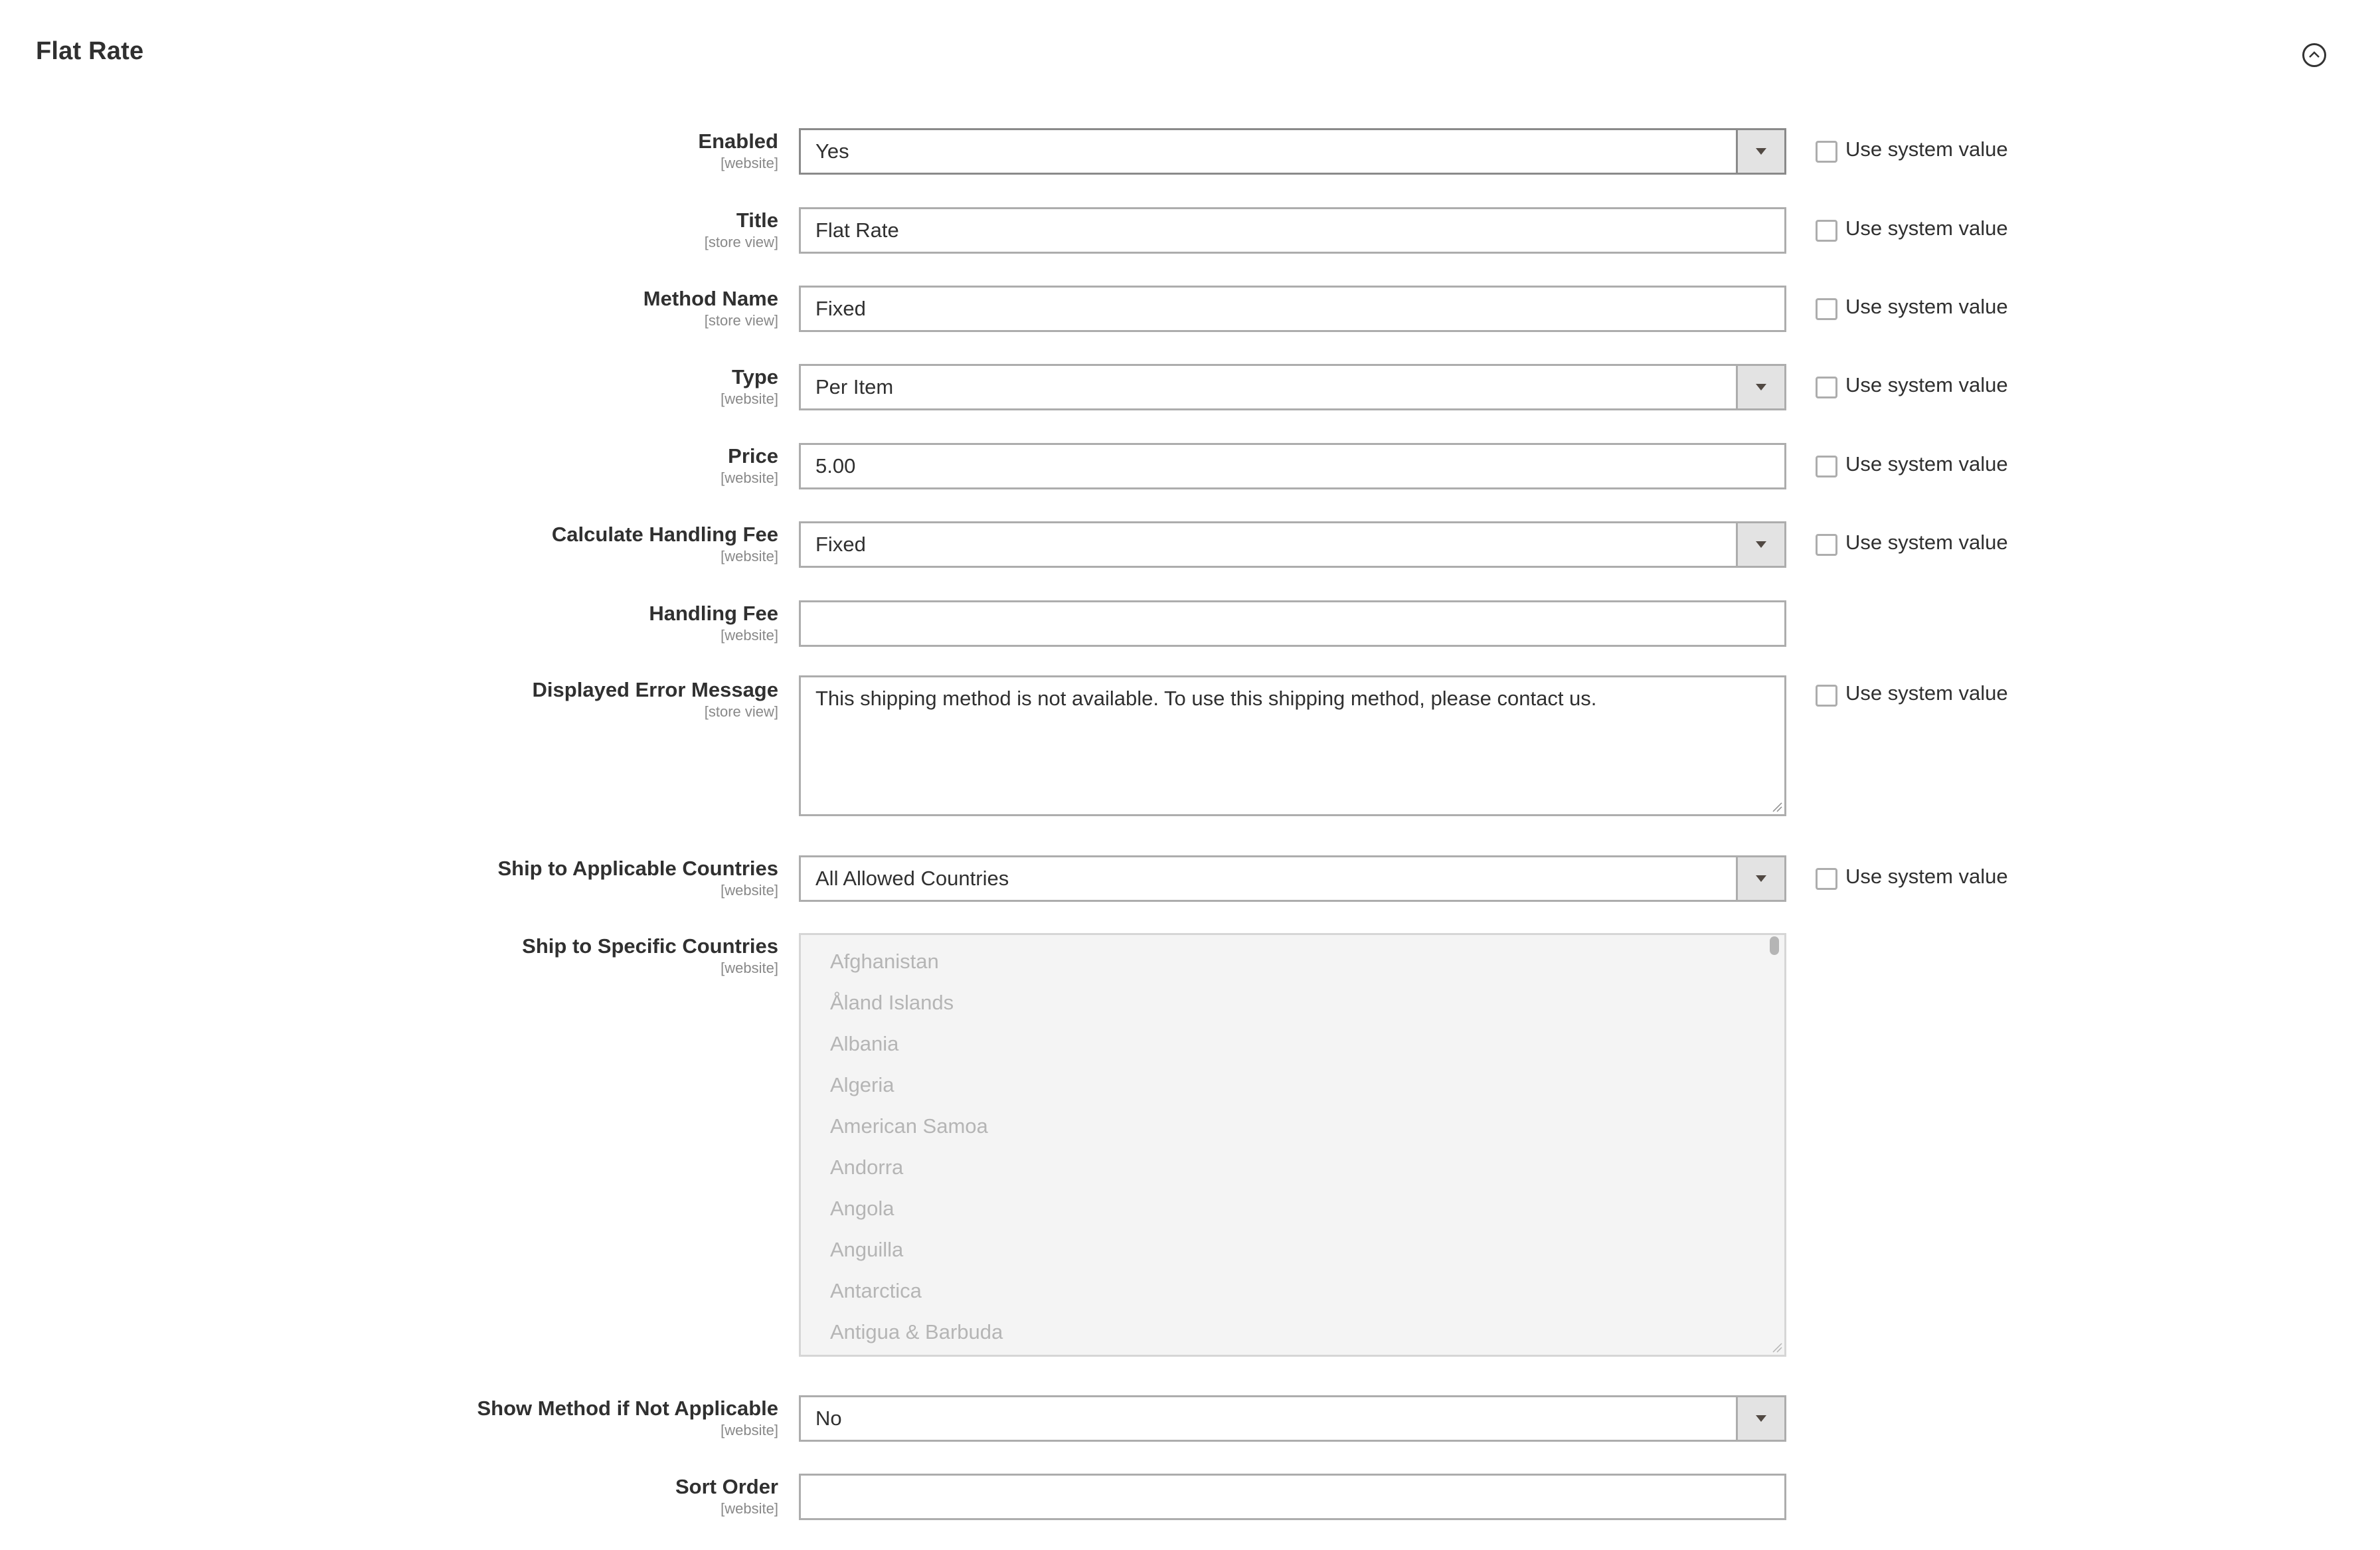 The width and height of the screenshot is (2380, 1550). What do you see at coordinates (892, 1003) in the screenshot?
I see `country-option: Åland Islands` at bounding box center [892, 1003].